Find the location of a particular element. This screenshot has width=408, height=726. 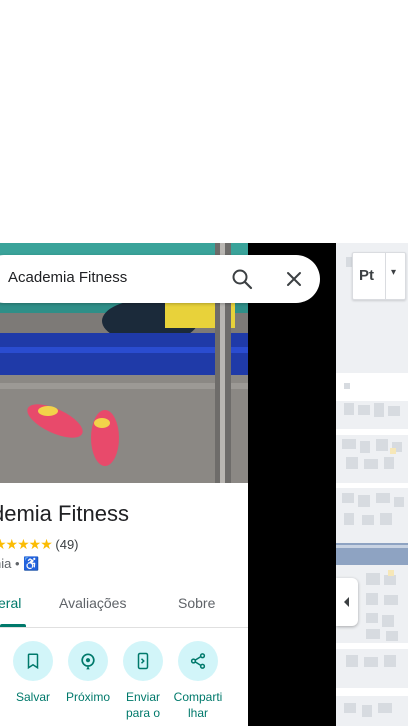

share-button: Comparti lhar is located at coordinates (198, 681).